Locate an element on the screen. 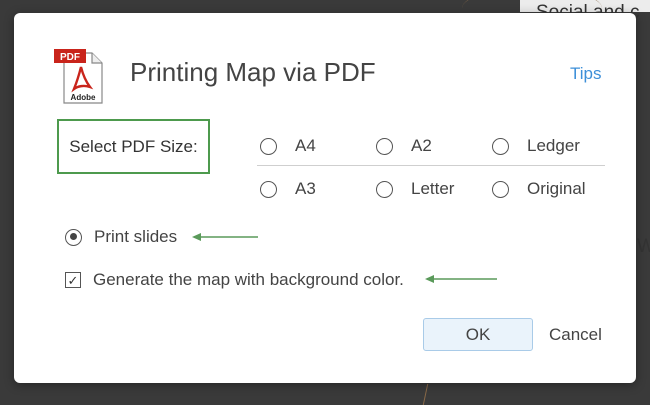 The width and height of the screenshot is (650, 405). tips-link: Tips is located at coordinates (586, 74).